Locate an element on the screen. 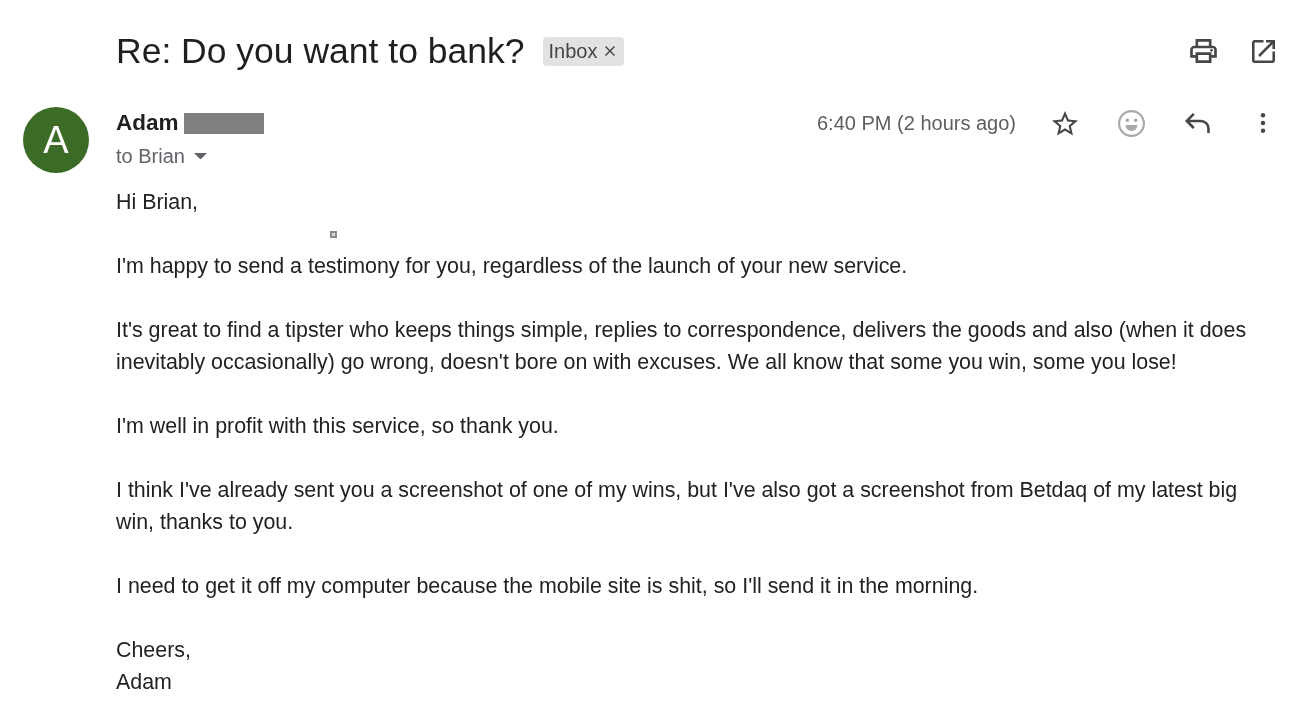  caret-icon is located at coordinates (200, 156).